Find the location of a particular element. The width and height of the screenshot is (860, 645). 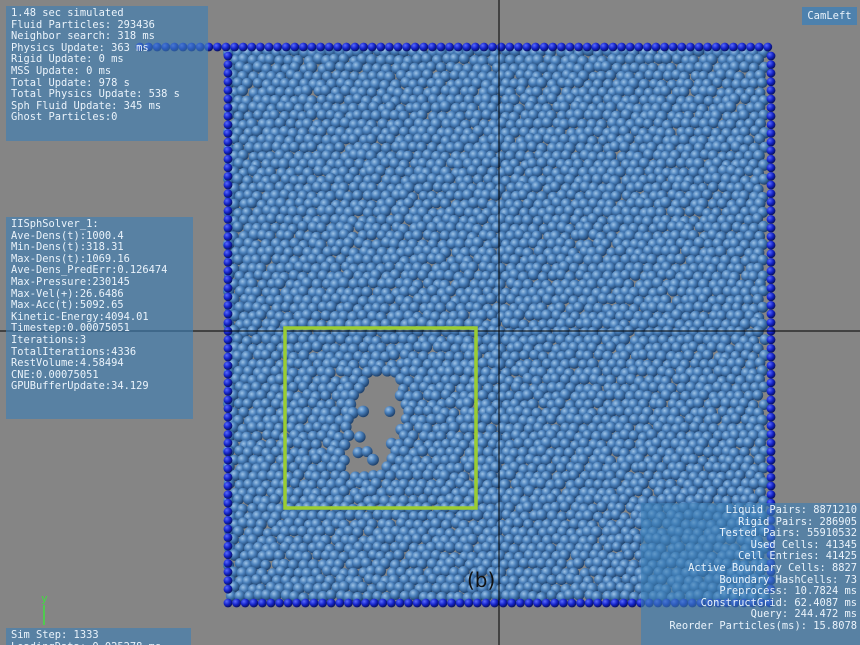

stat-line: LoadingData: 0.025278 ms is located at coordinates (98, 643).